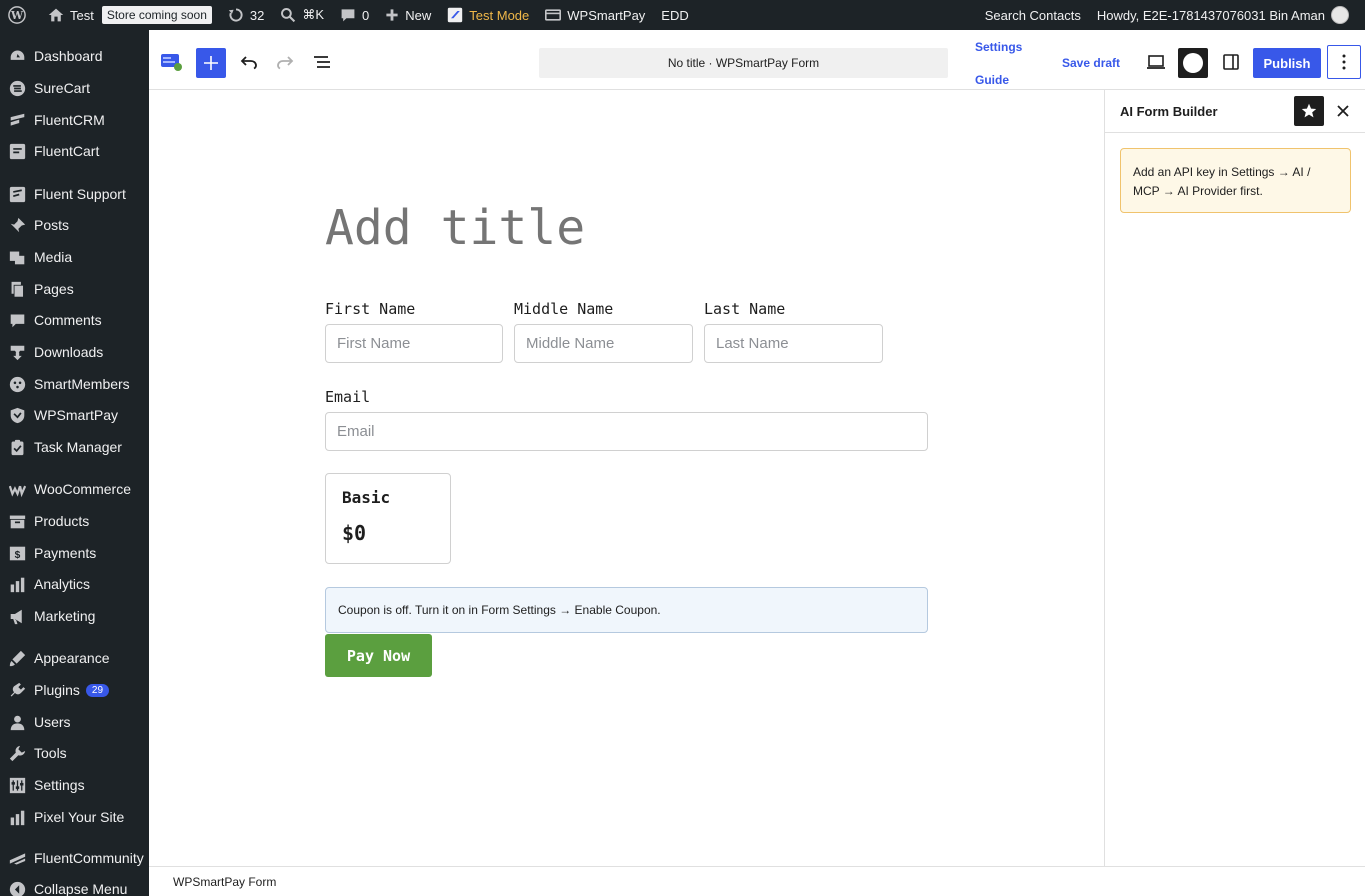 The width and height of the screenshot is (1365, 896). Describe the element at coordinates (74, 447) in the screenshot. I see `sidebar-item-task-manager: Task Manager` at that location.